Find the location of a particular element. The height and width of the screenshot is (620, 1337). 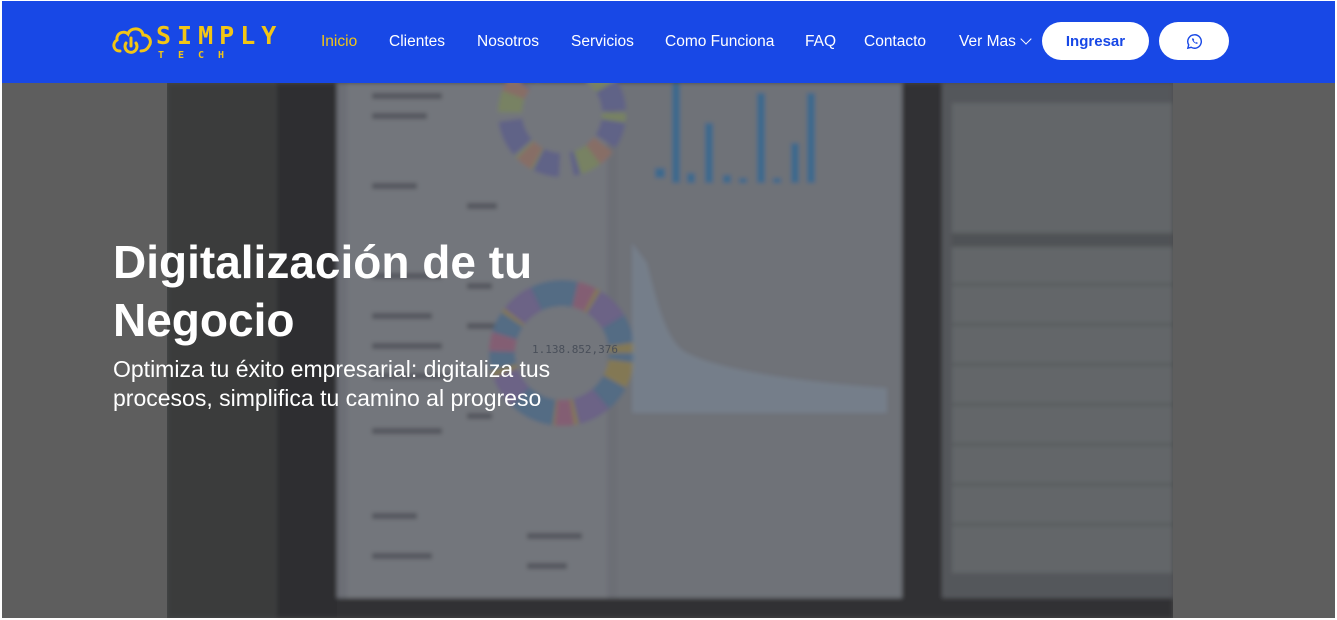

brand-logo: SIMPLY TECH is located at coordinates (202, 42).